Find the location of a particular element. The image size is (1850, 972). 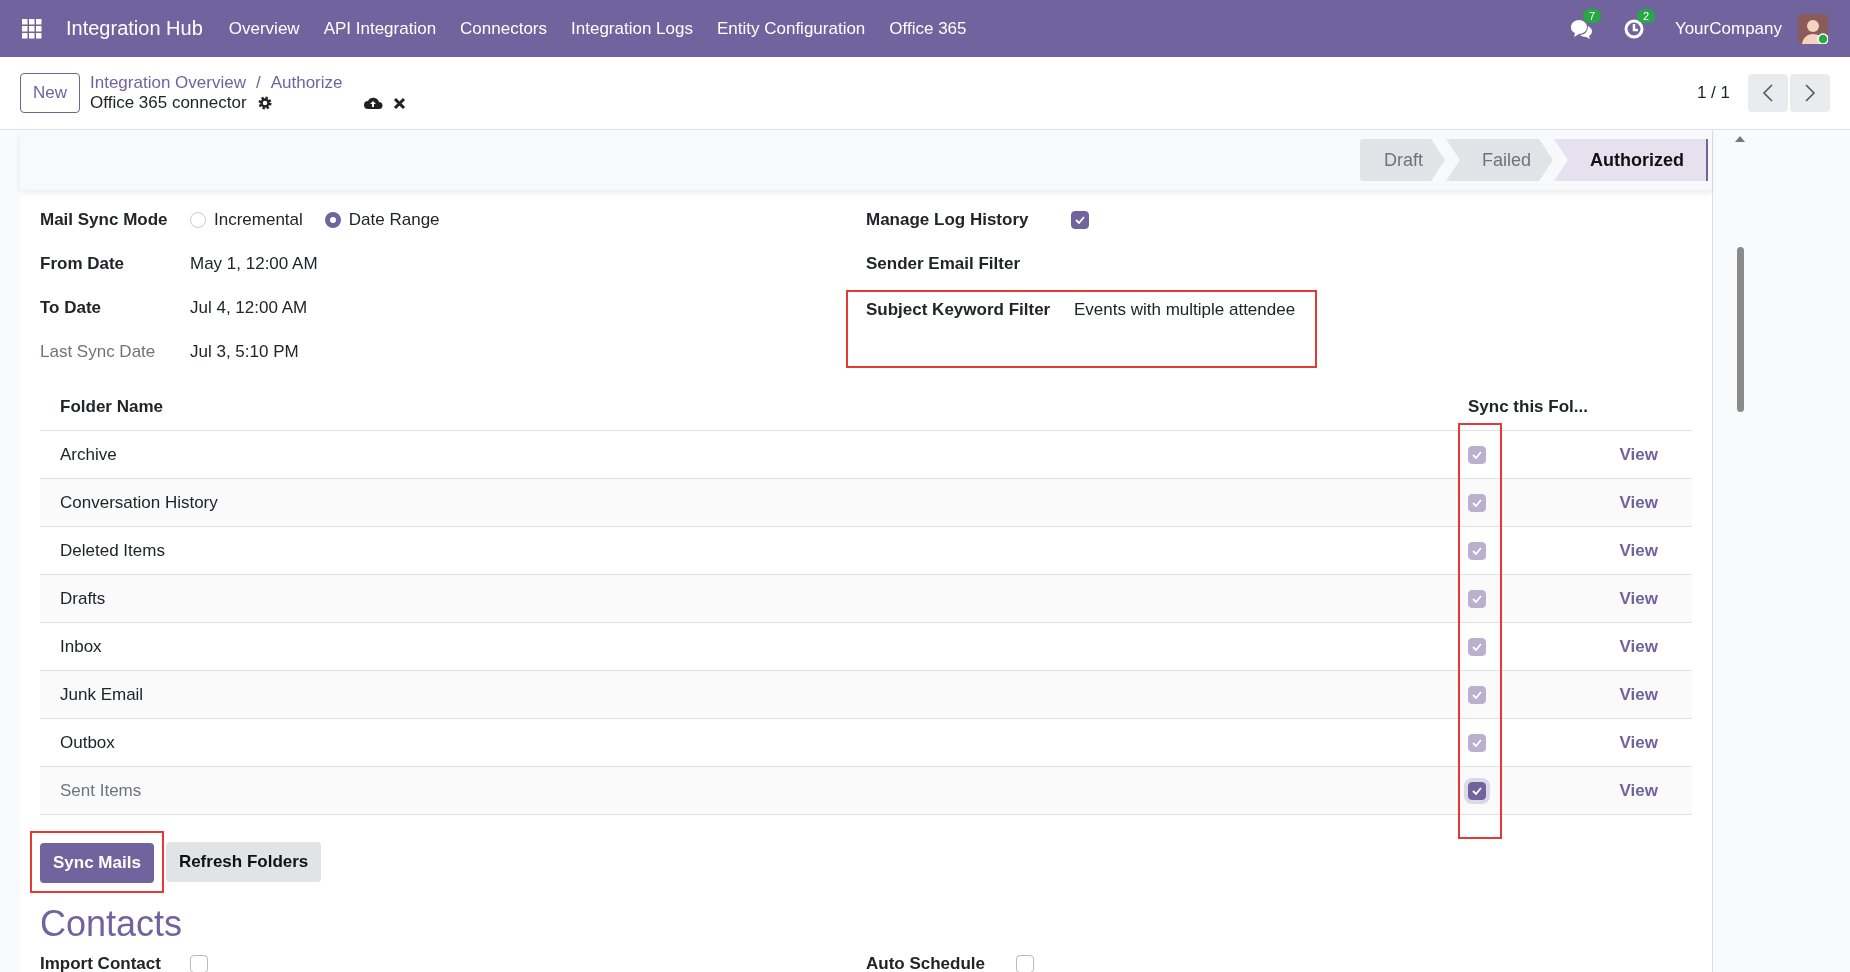

chevron-right-icon is located at coordinates (1810, 93).